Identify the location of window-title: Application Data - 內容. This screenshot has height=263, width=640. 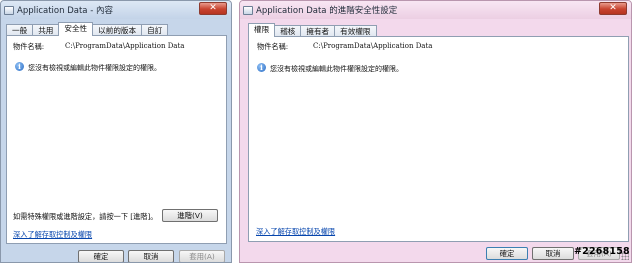
(65, 11).